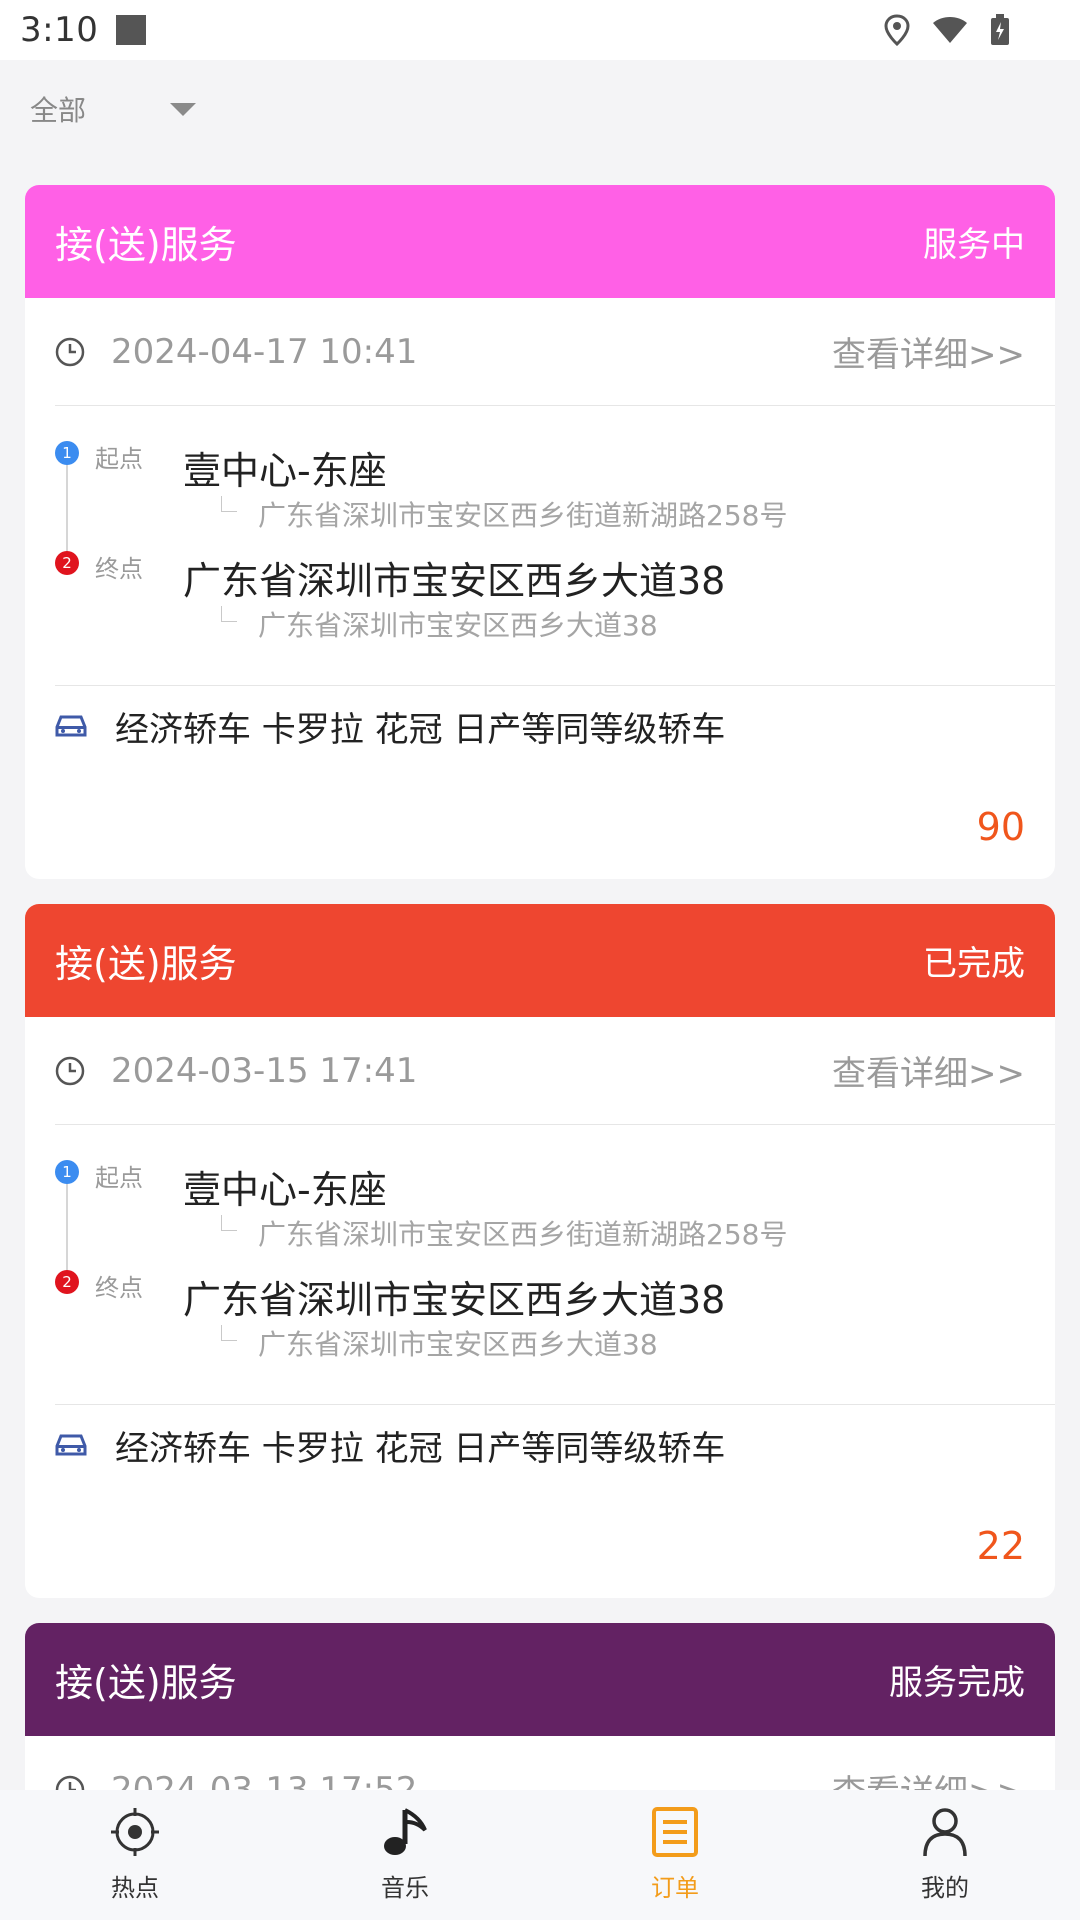 The width and height of the screenshot is (1080, 1920). Describe the element at coordinates (264, 1070) in the screenshot. I see `order-datetime: 2024-03-15 17:41` at that location.